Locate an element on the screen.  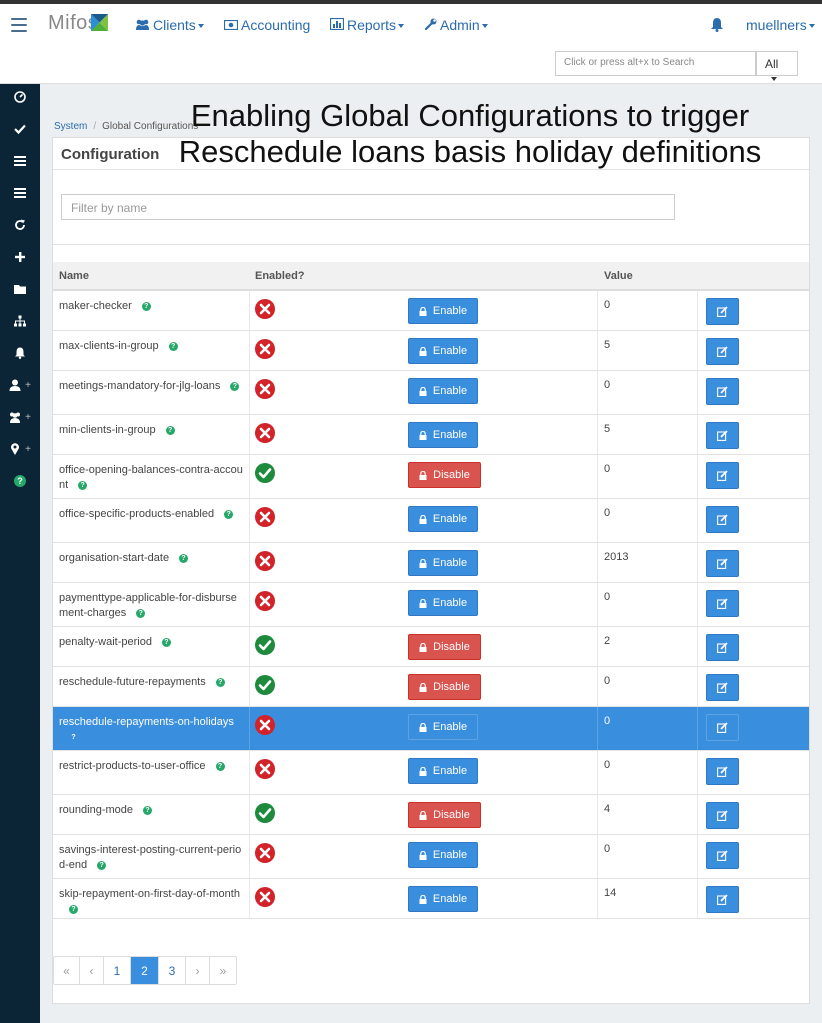
sidebar-client-add: + is located at coordinates (20, 385).